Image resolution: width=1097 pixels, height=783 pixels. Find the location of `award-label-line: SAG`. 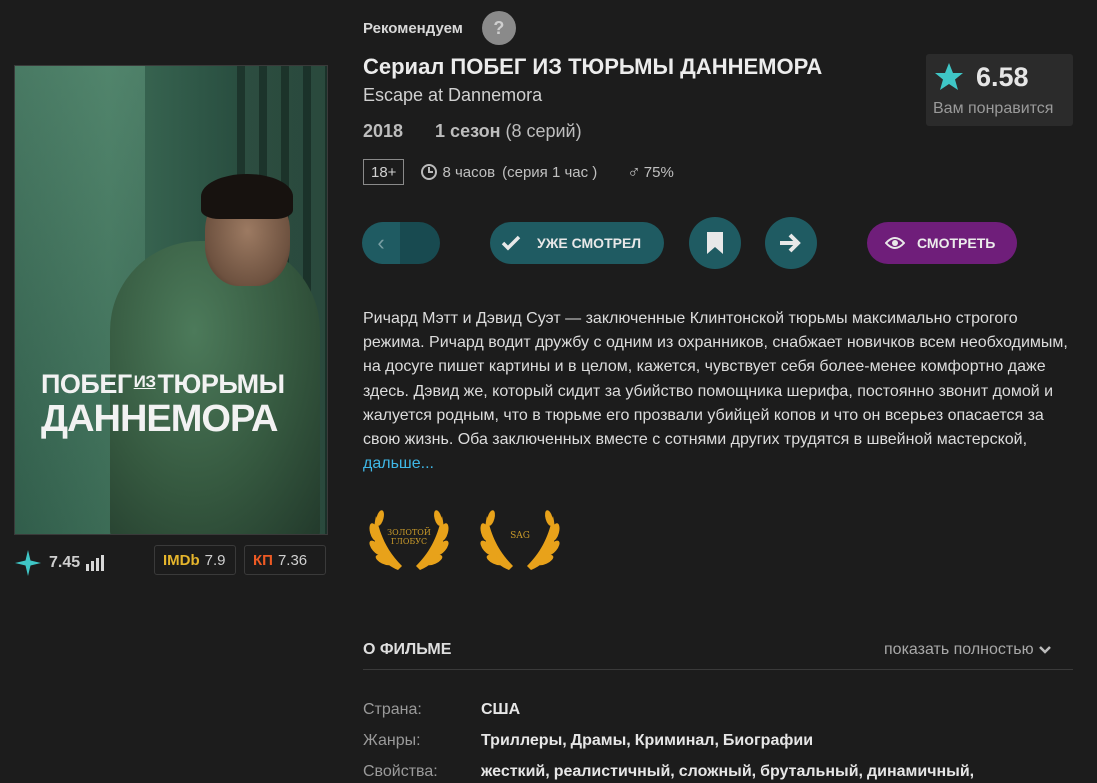

award-label-line: SAG is located at coordinates (520, 536).